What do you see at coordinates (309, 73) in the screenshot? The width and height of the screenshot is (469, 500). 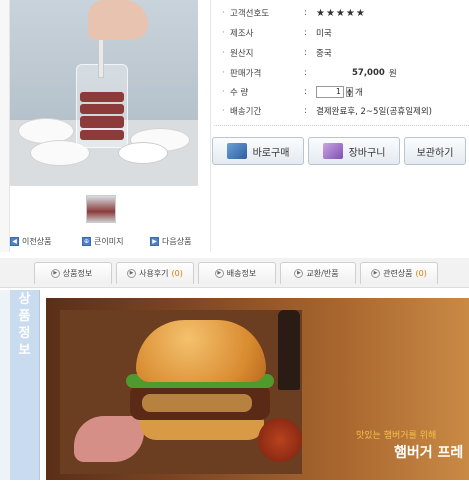 I see `info-row-price: · 판매가격 : 57,000 원` at bounding box center [309, 73].